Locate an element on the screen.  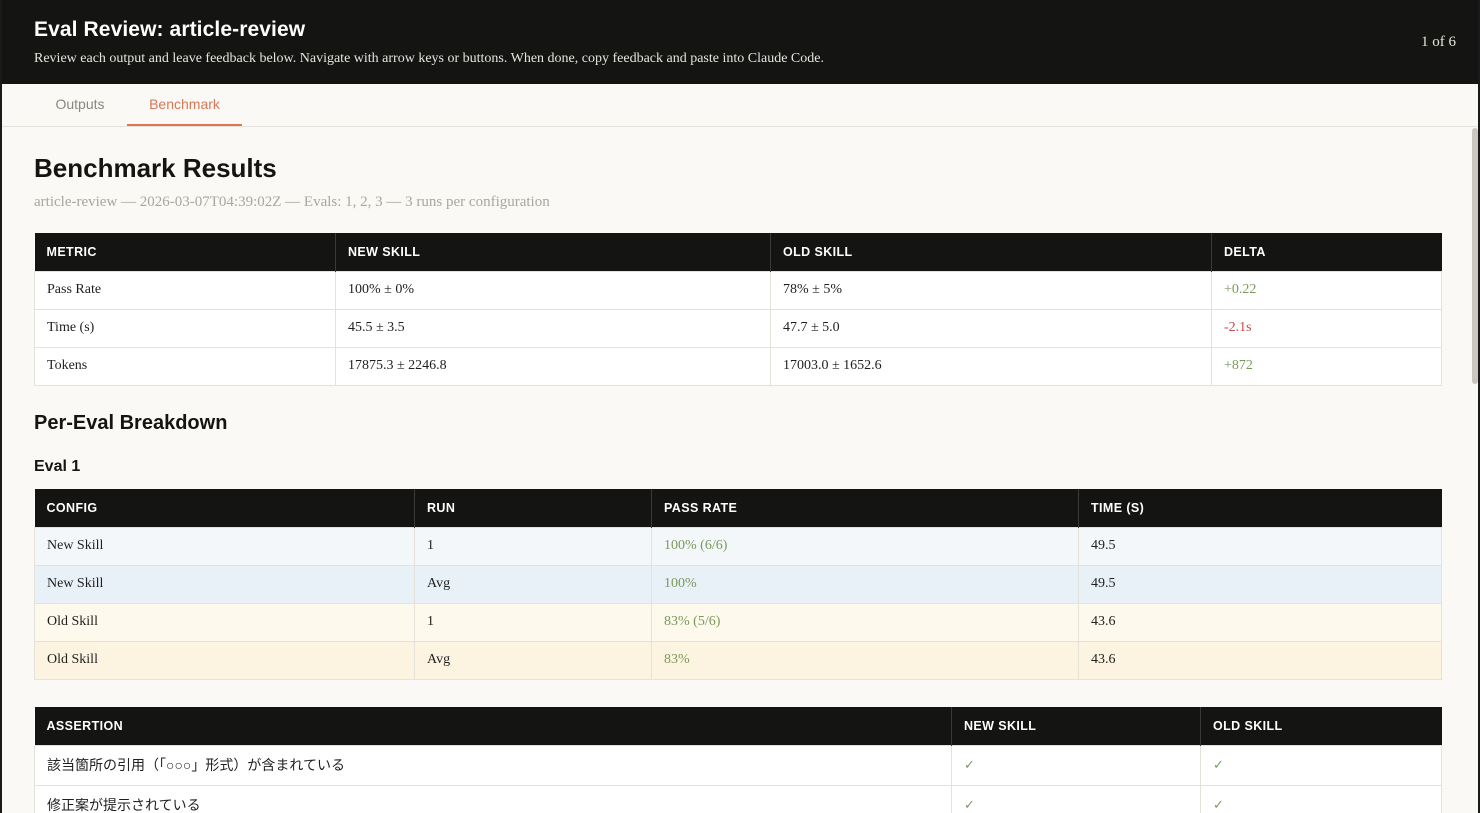
eval-header-row: CONFIG RUN PASS RATE TIME (S) is located at coordinates (738, 508).